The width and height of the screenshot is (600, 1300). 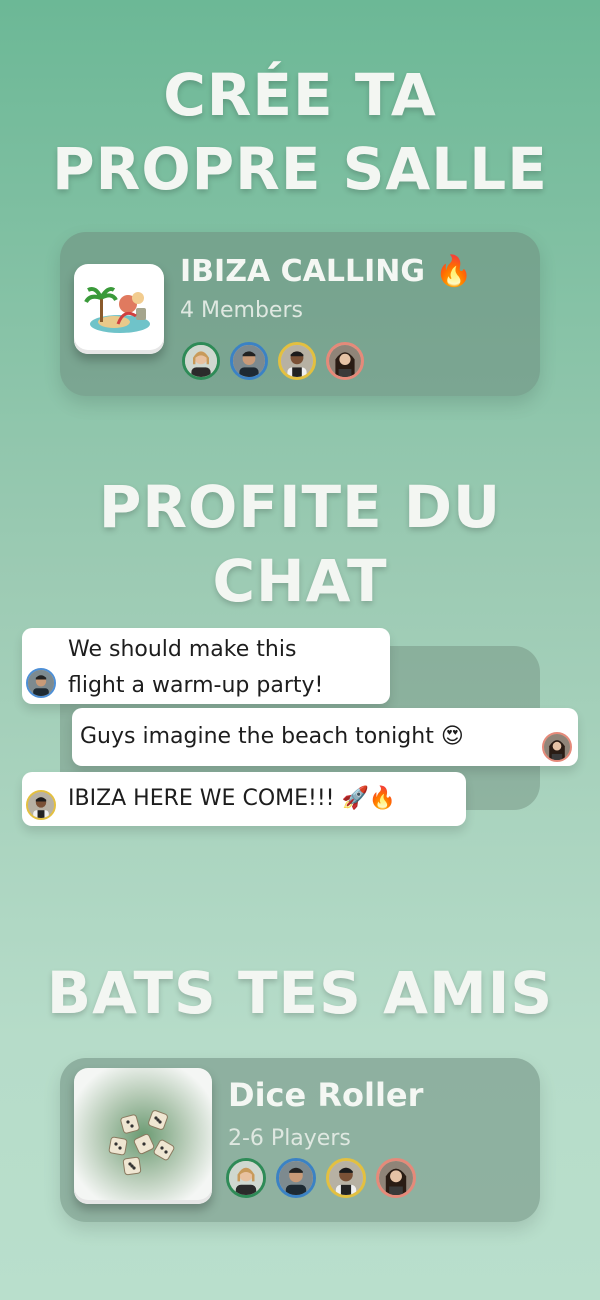 I want to click on heading-line: CRÉE TA, so click(x=300, y=95).